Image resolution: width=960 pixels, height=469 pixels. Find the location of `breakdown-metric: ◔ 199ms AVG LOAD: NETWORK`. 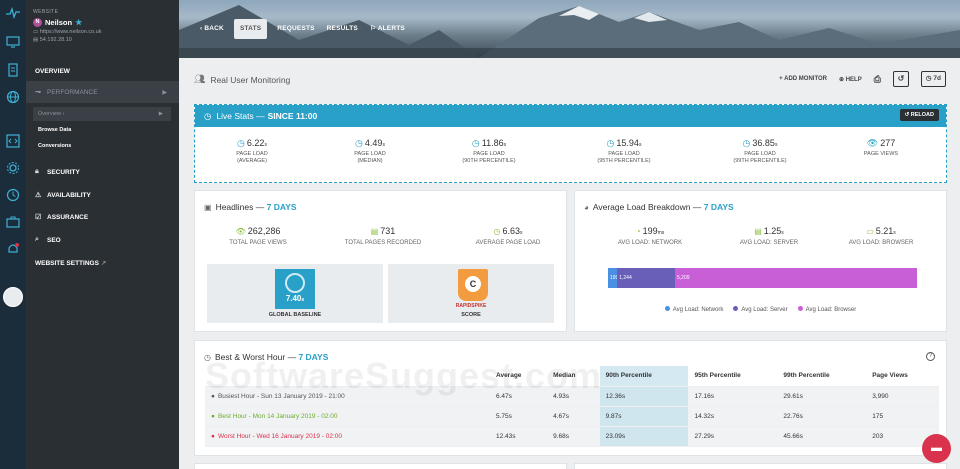

breakdown-metric: ◔ 199ms AVG LOAD: NETWORK is located at coordinates (650, 236).